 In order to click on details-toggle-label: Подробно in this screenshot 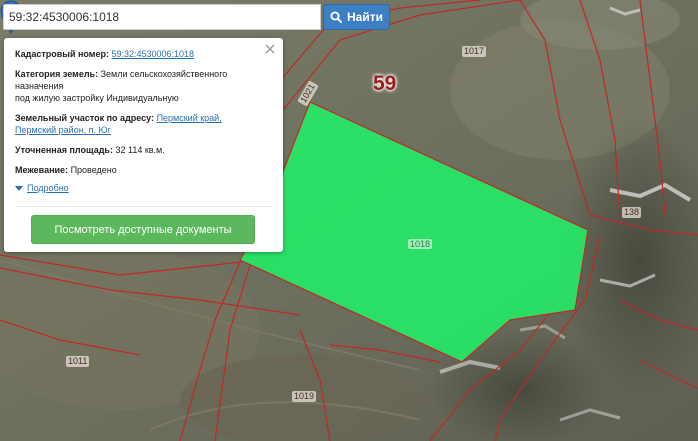, I will do `click(48, 188)`.